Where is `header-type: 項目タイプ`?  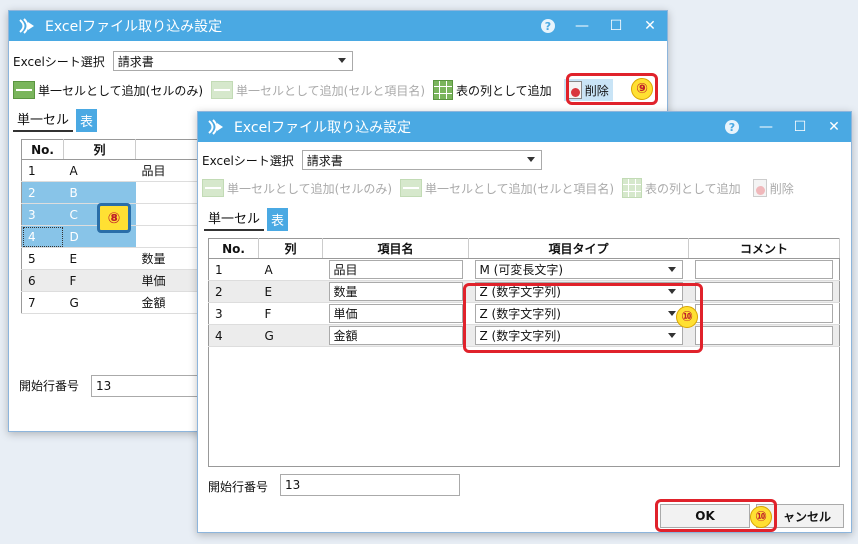
header-type: 項目タイプ is located at coordinates (578, 248).